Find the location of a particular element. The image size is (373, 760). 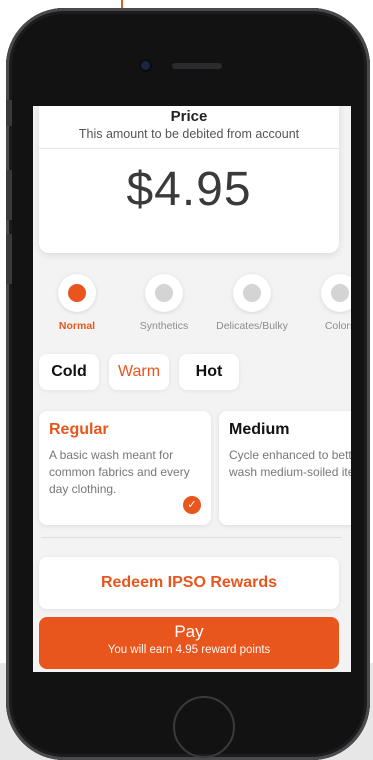

price-amount: $4.95 is located at coordinates (189, 189).